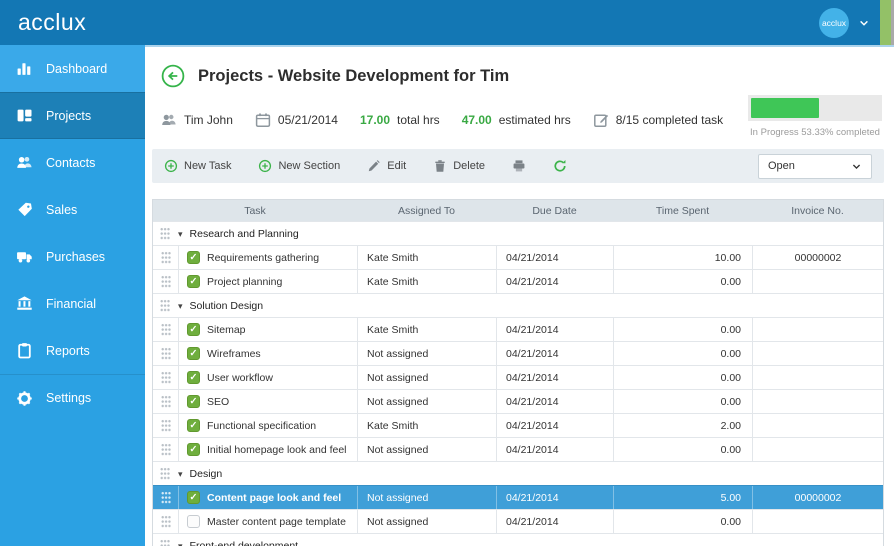 Image resolution: width=894 pixels, height=546 pixels. I want to click on print-button, so click(519, 166).